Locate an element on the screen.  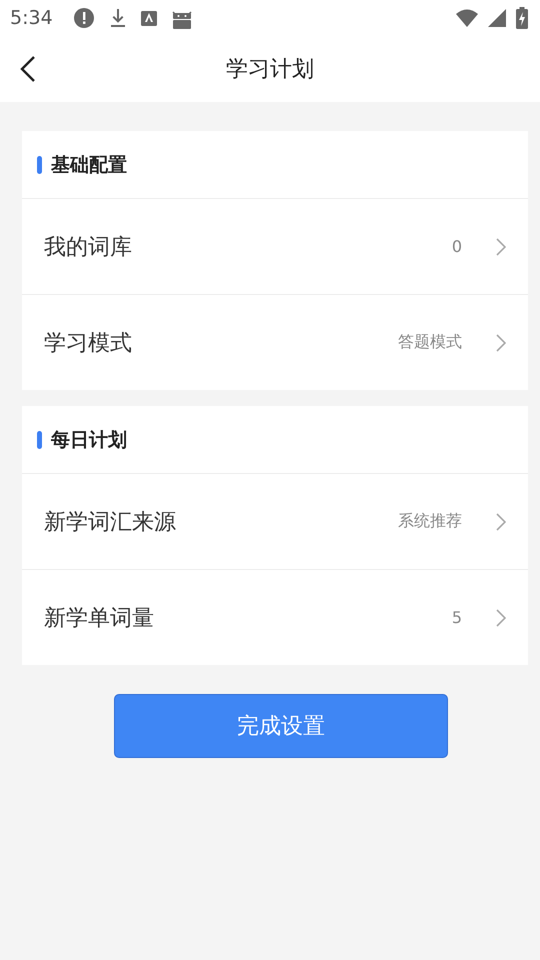
row-value: 答题模式 is located at coordinates (430, 342).